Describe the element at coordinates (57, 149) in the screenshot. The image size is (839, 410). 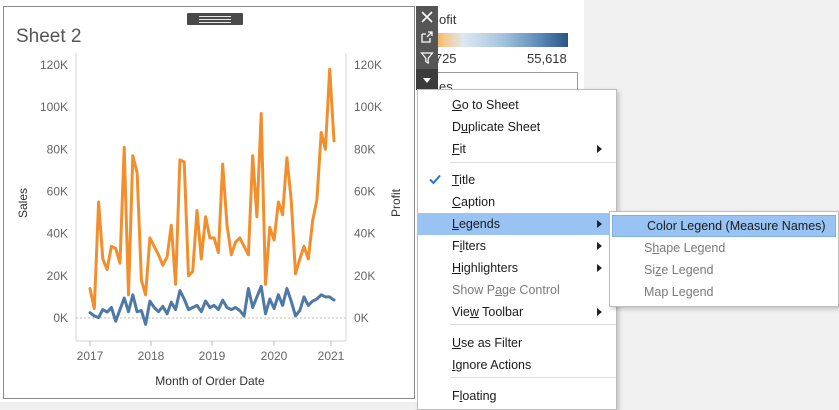
I see `y-left-tick-label: 80K` at that location.